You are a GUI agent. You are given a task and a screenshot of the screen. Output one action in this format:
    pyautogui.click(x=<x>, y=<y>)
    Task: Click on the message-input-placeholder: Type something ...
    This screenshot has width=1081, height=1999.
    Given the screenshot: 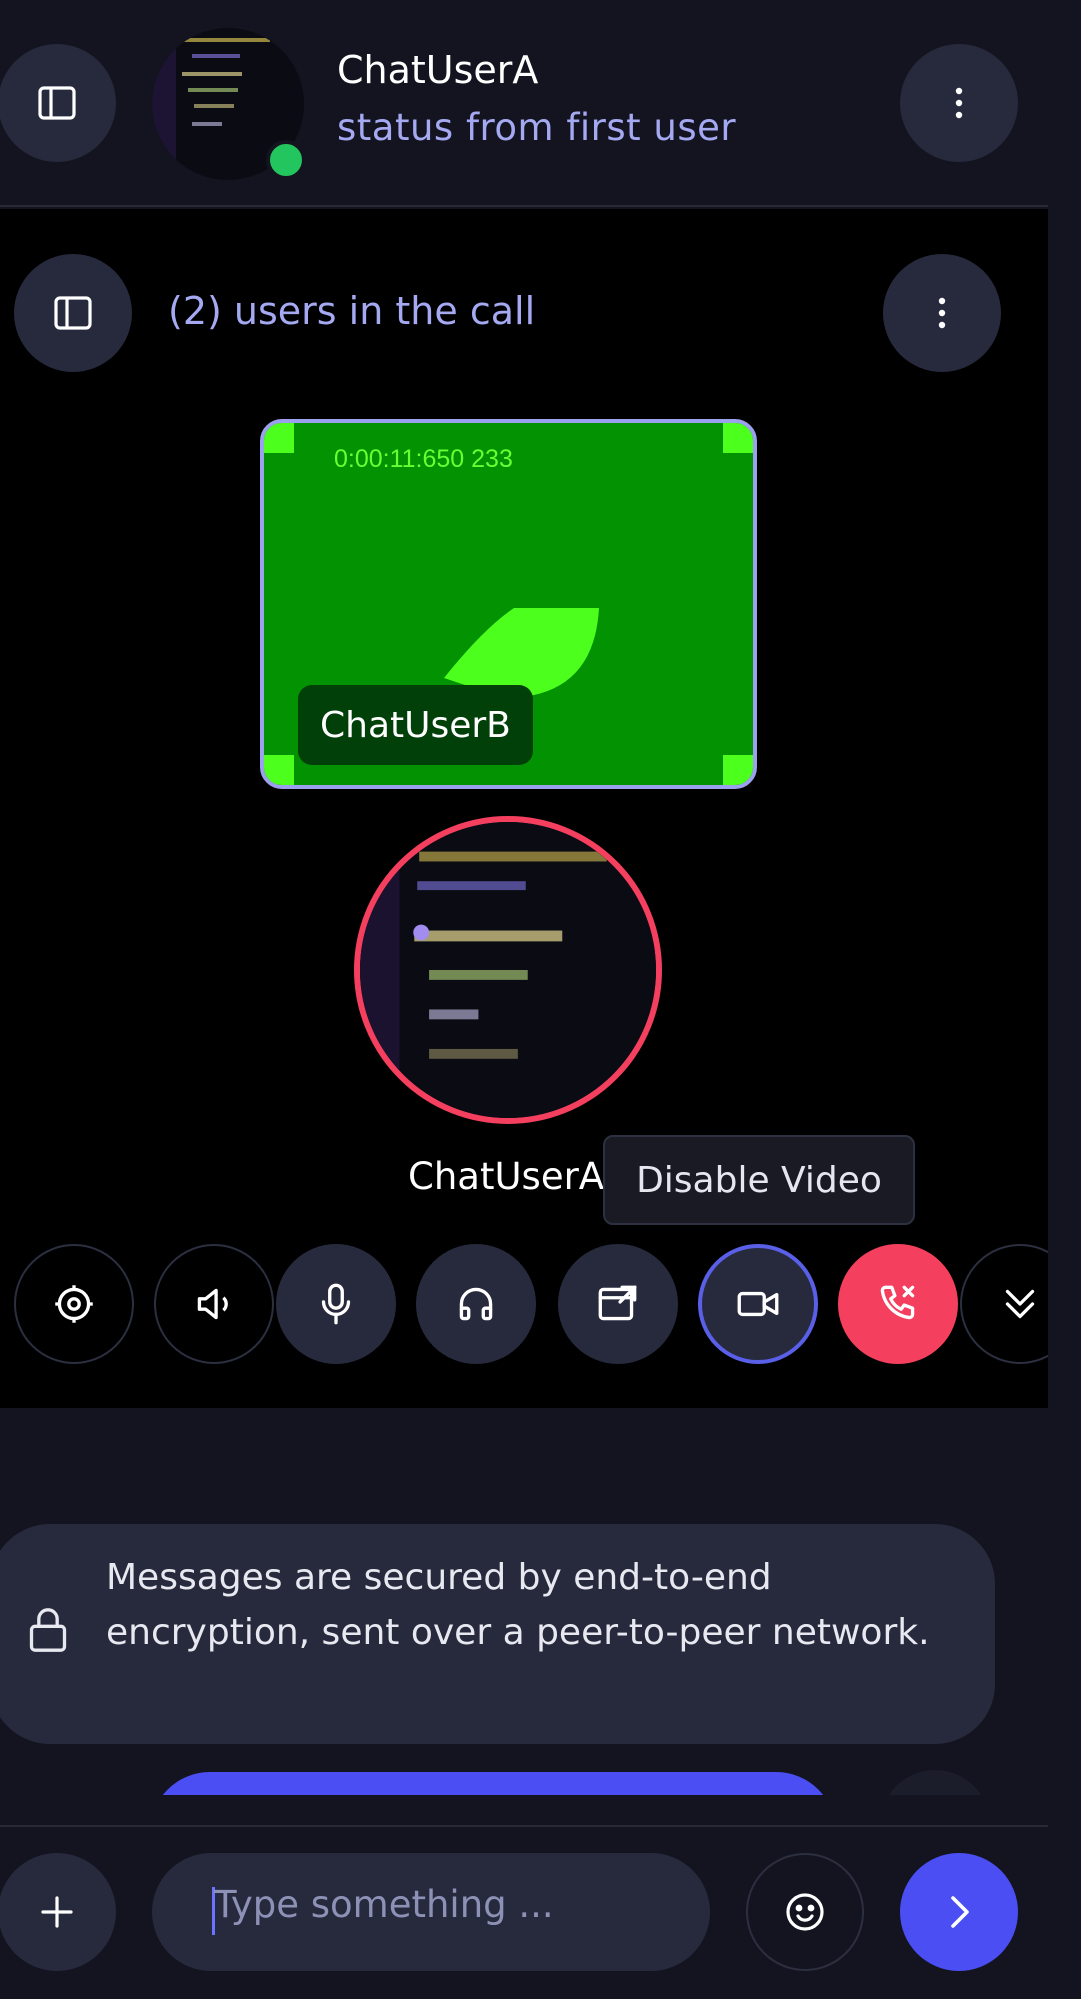 What is the action you would take?
    pyautogui.click(x=384, y=1904)
    